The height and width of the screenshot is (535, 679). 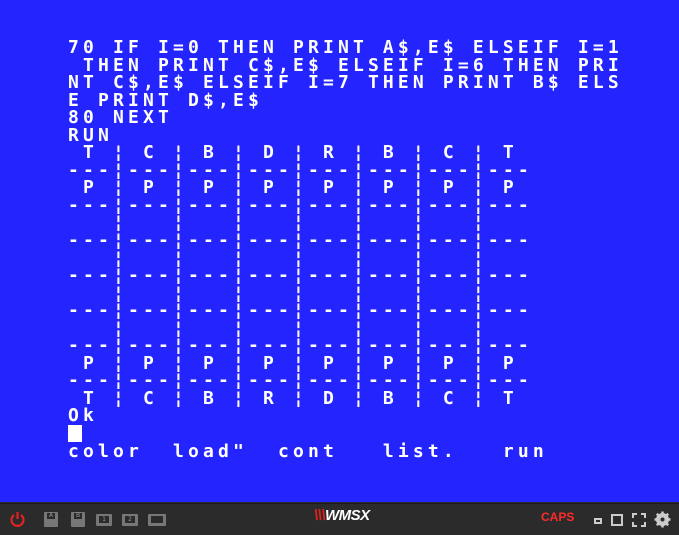 I want to click on screen-line: NT C$,E$ ELSEIF I=7 THEN PRINT B$ ELS, so click(x=345, y=83).